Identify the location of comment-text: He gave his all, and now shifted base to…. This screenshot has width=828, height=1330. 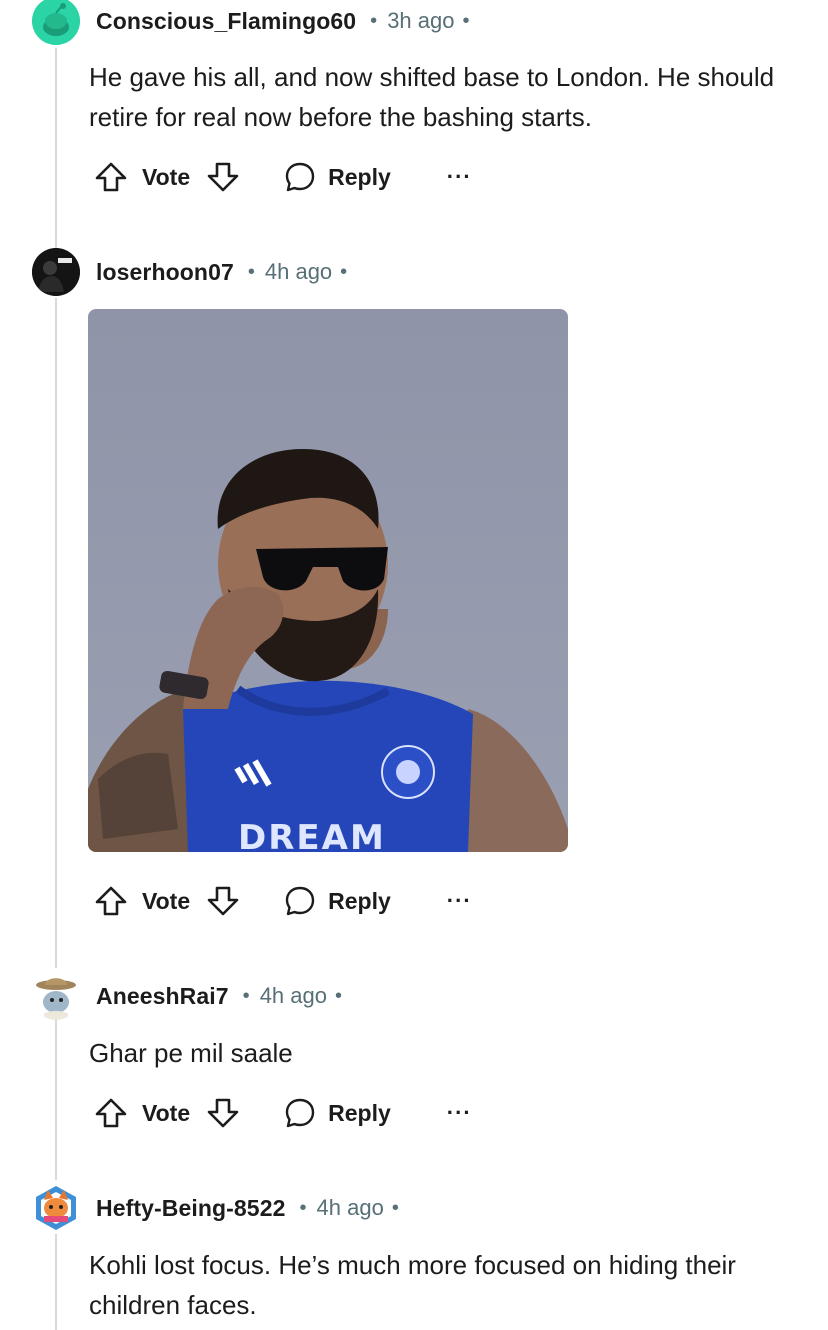
(432, 97).